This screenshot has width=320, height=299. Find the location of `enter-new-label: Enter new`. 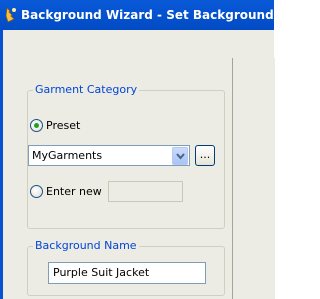

enter-new-label: Enter new is located at coordinates (74, 191).